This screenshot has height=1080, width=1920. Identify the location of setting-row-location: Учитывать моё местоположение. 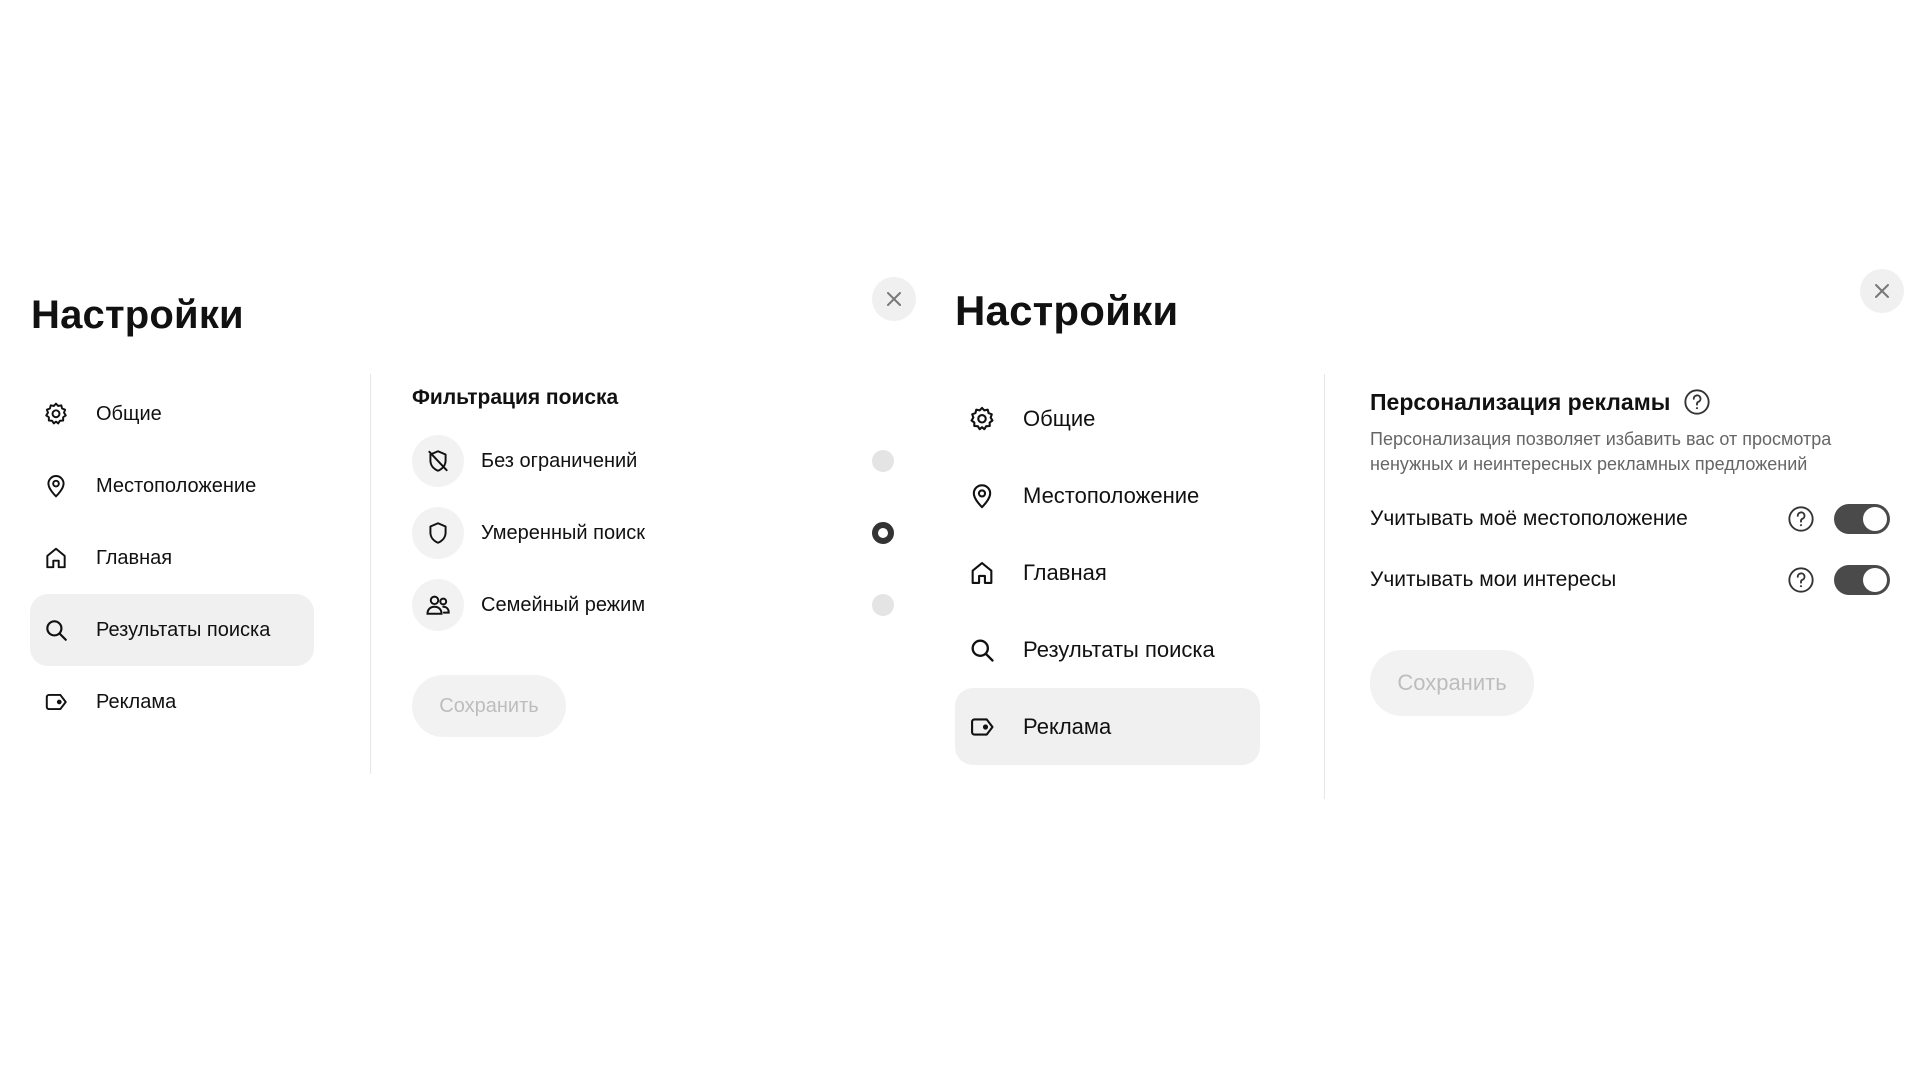
(1630, 519).